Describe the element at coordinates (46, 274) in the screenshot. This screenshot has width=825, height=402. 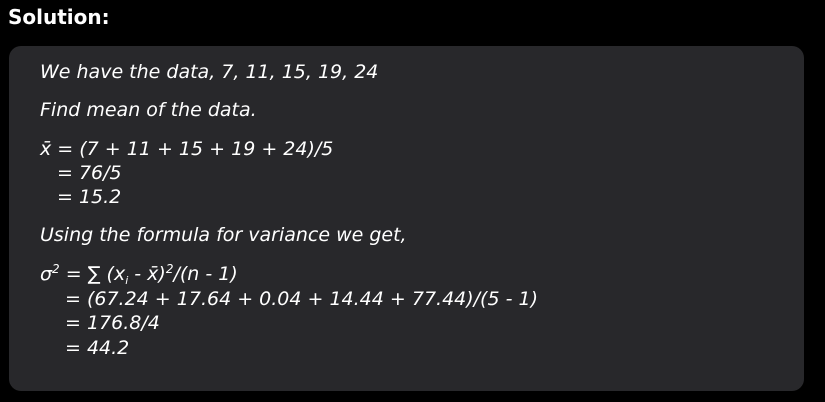
I see `sigma-symbol: σ` at that location.